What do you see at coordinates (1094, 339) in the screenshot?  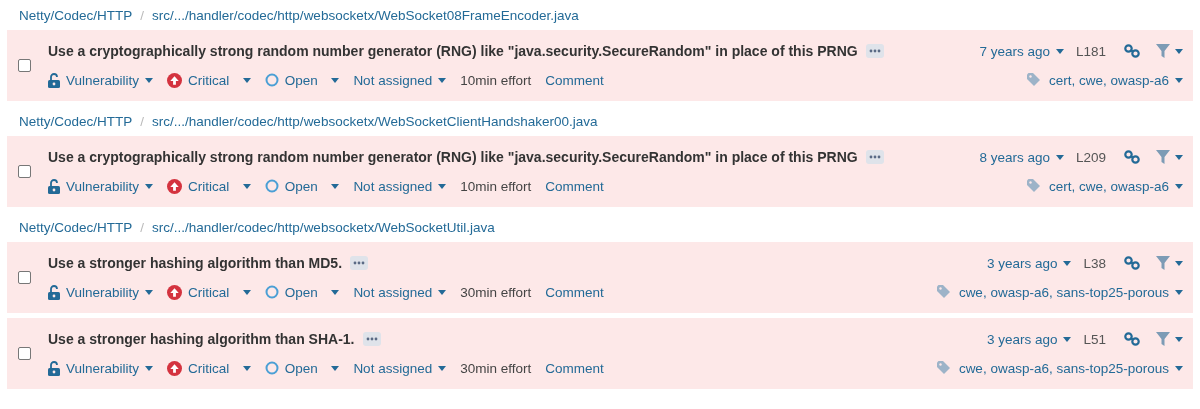 I see `line-number: L51` at bounding box center [1094, 339].